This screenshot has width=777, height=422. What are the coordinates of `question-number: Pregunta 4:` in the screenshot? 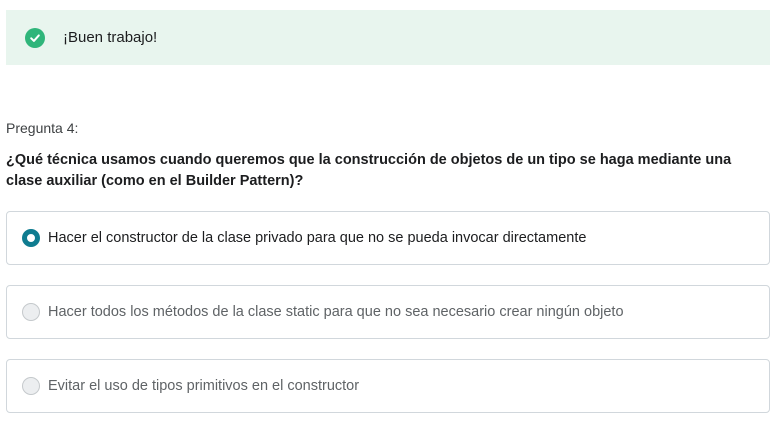 It's located at (42, 128).